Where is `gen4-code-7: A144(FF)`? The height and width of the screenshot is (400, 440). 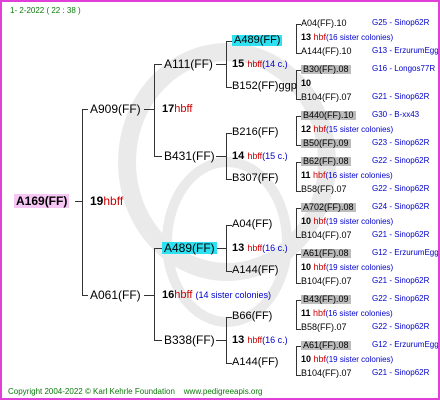 gen4-code-7: A144(FF) is located at coordinates (255, 362).